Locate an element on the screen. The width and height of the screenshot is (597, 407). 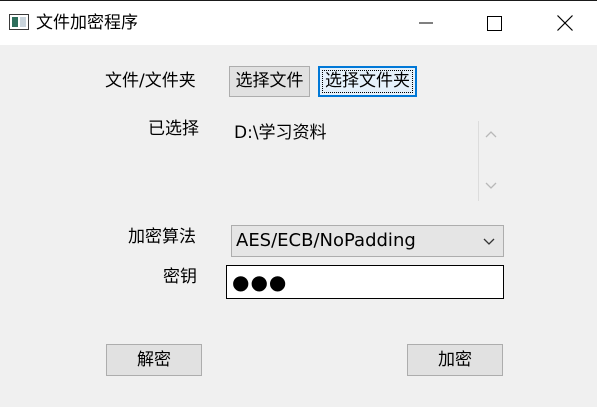
minimize-icon is located at coordinates (426, 23).